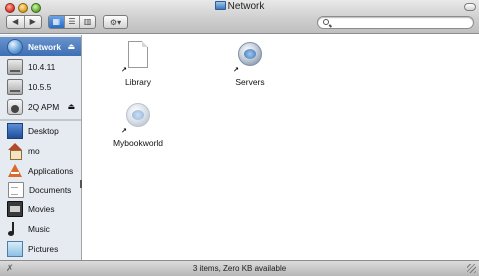 This screenshot has height=276, width=479. What do you see at coordinates (15, 130) in the screenshot?
I see `desktop-folder-icon` at bounding box center [15, 130].